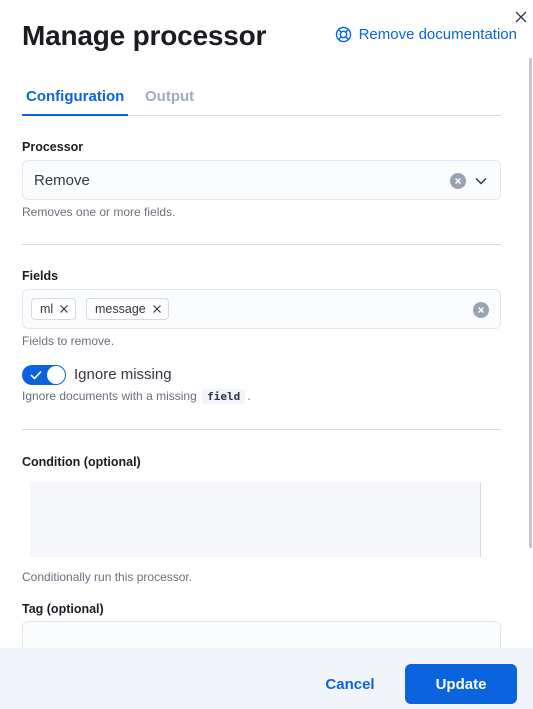 This screenshot has width=533, height=709. What do you see at coordinates (99, 212) in the screenshot?
I see `processor-help-text: Removes one or more fields.` at bounding box center [99, 212].